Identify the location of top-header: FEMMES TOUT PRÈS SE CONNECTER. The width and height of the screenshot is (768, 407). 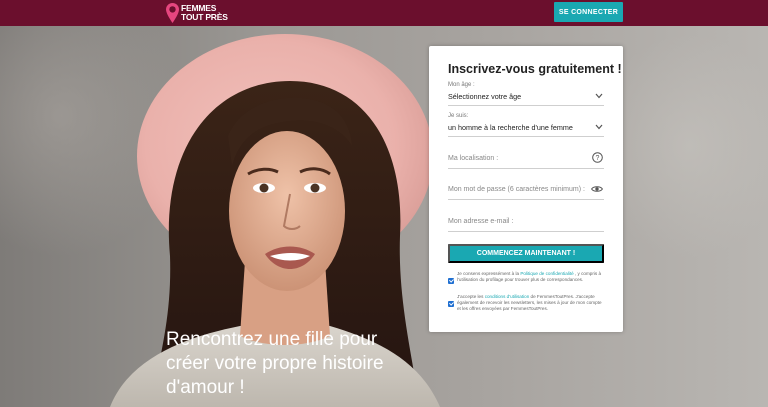
(384, 13).